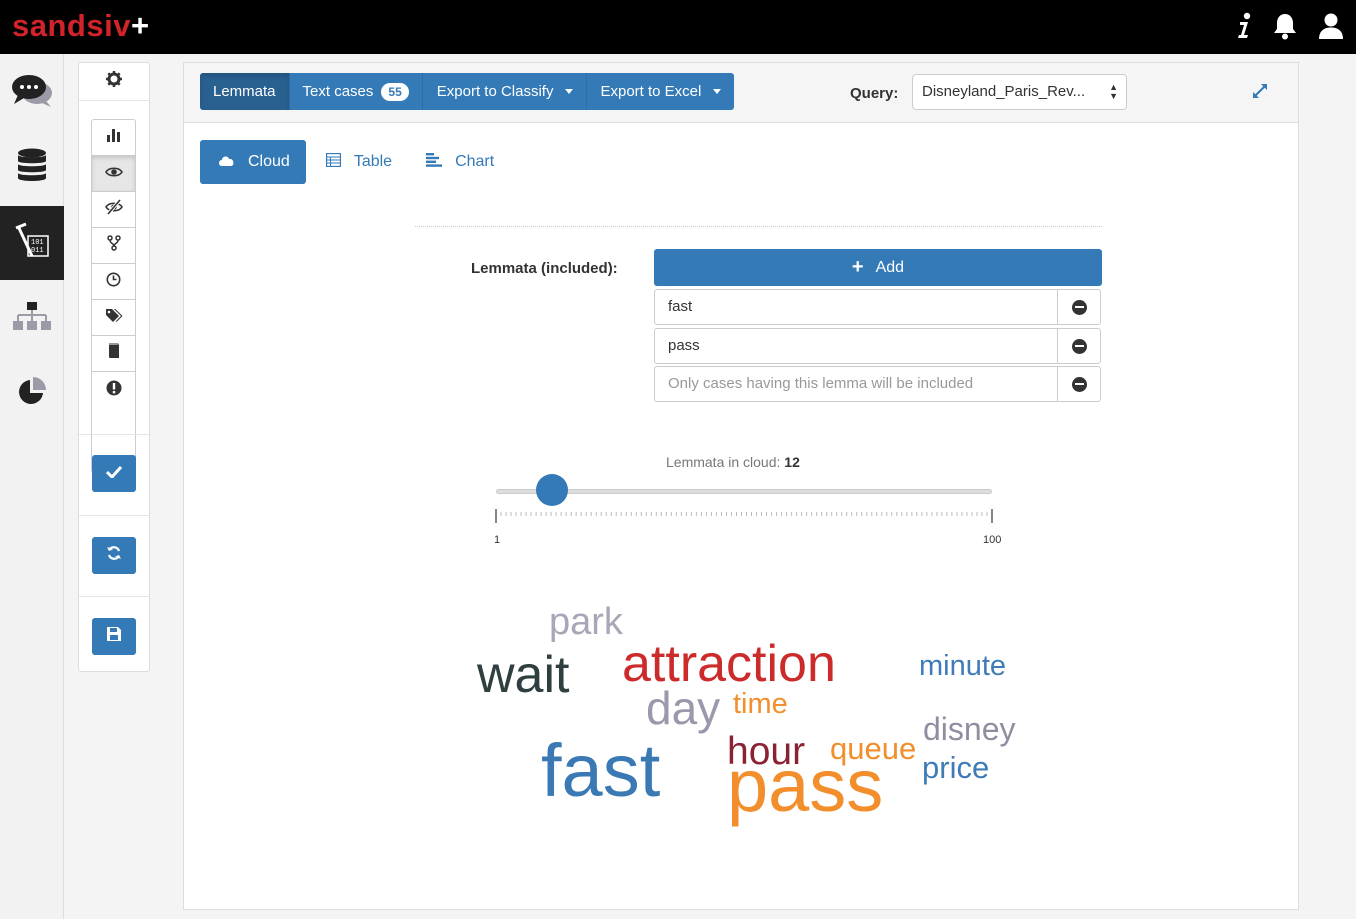 The height and width of the screenshot is (919, 1356). What do you see at coordinates (373, 161) in the screenshot?
I see `tab-table-label: Table` at bounding box center [373, 161].